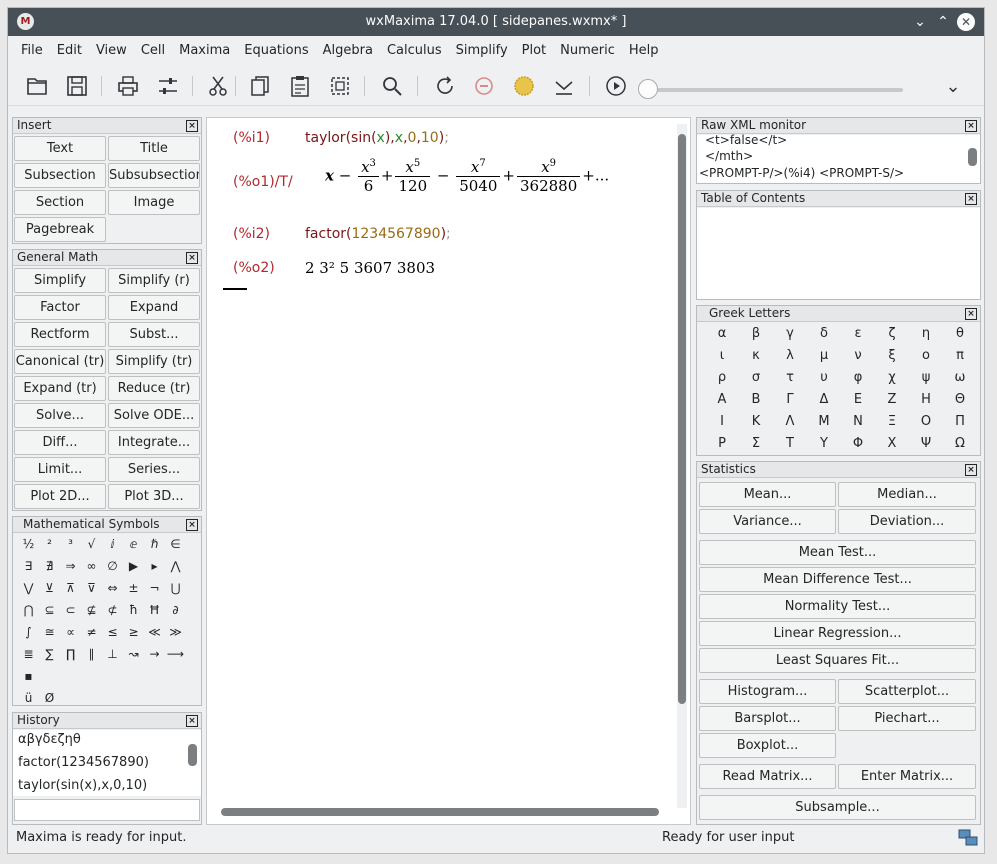  I want to click on play-icon, so click(616, 86).